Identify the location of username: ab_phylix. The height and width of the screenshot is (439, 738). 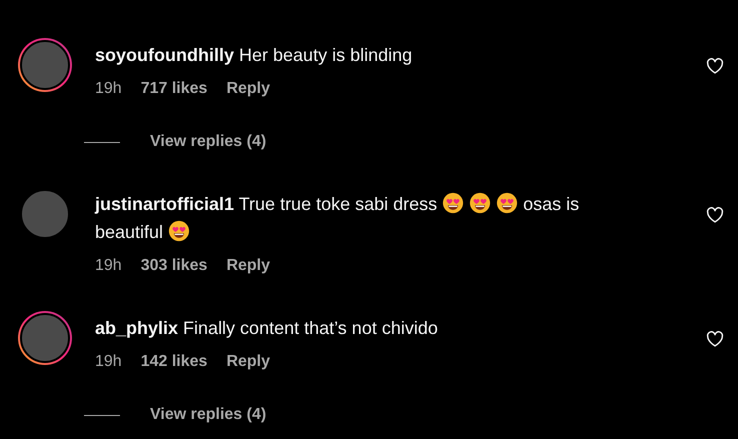
(136, 328).